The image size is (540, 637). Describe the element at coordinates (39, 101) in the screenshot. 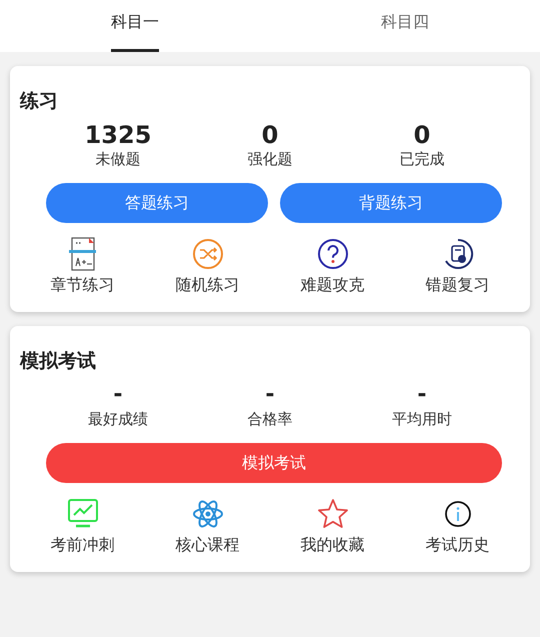

I see `section-title: 练习` at that location.